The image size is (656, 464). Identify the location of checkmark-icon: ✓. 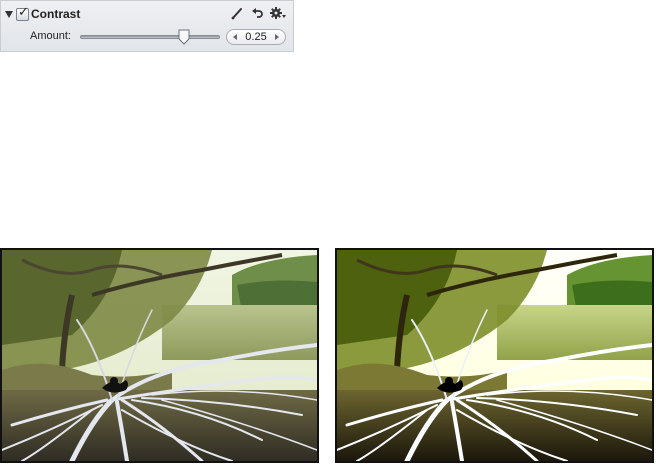
(23, 12).